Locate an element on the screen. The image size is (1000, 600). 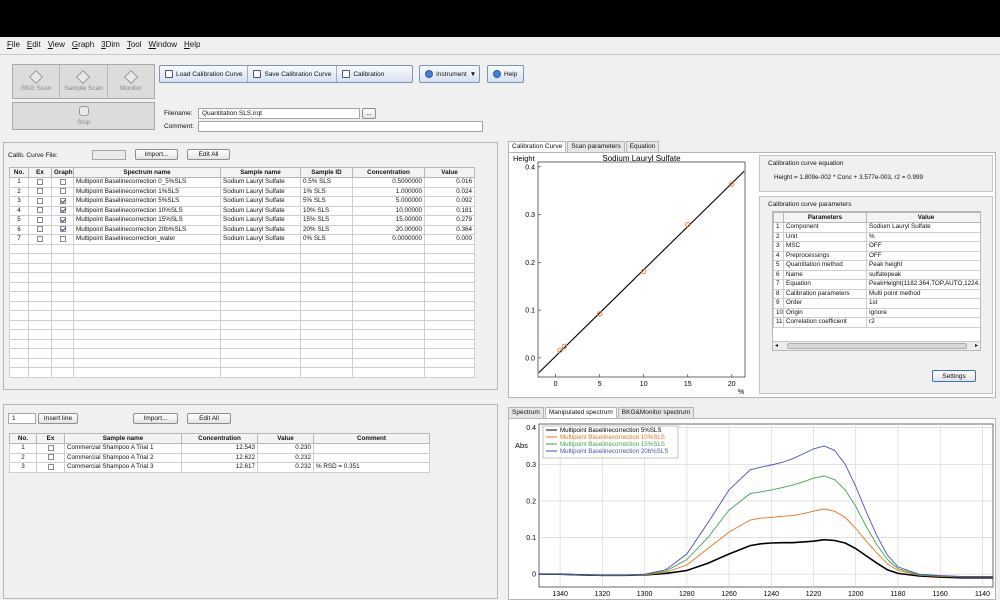
menu-graph: Graph is located at coordinates (83, 47).